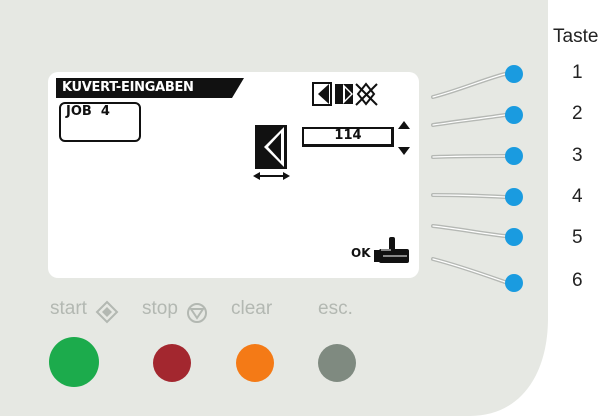 This screenshot has width=607, height=416. I want to click on clear-button, so click(255, 363).